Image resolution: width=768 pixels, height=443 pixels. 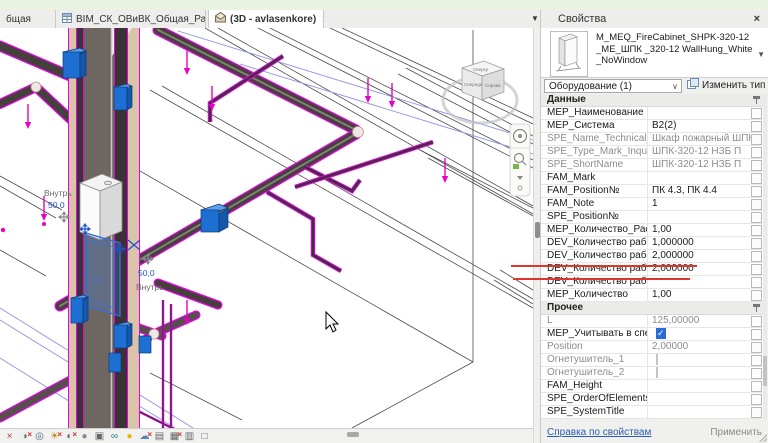 I want to click on parameter-name: SPE_OrderOfElements, so click(x=594, y=399).